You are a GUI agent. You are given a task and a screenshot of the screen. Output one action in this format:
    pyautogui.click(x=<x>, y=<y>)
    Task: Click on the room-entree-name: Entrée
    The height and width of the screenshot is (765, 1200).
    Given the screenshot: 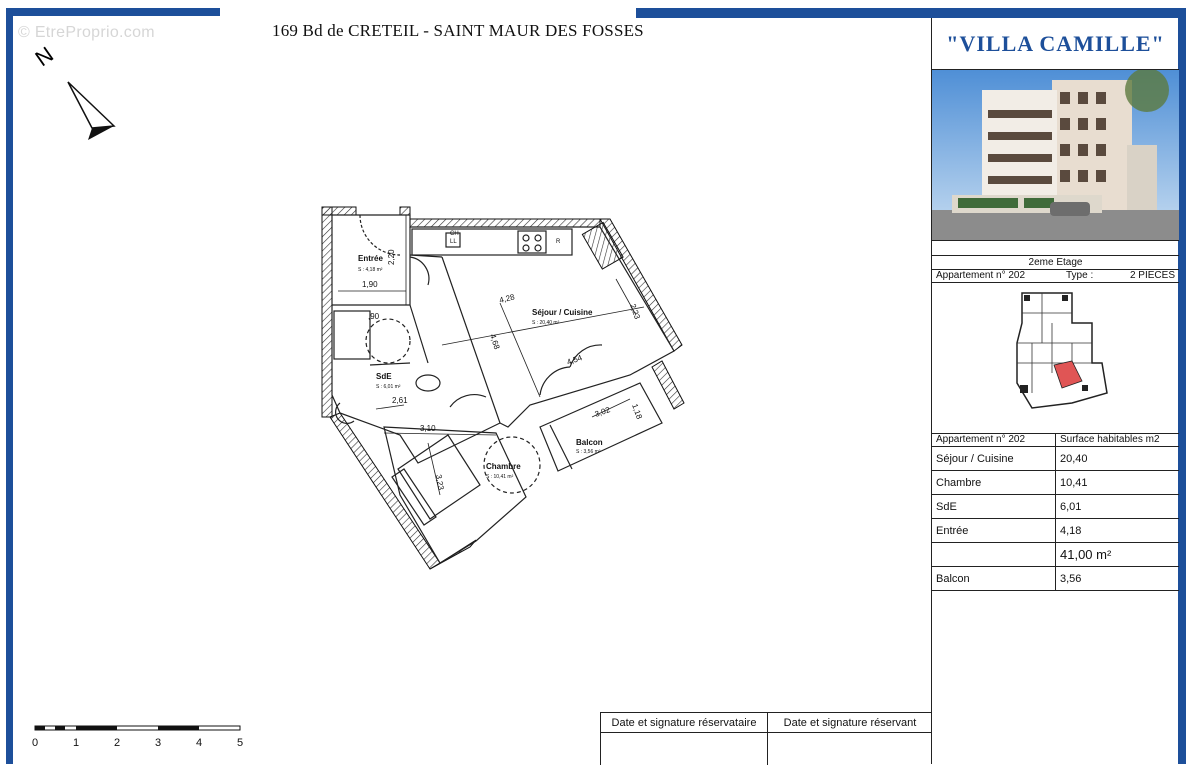 What is the action you would take?
    pyautogui.click(x=370, y=258)
    